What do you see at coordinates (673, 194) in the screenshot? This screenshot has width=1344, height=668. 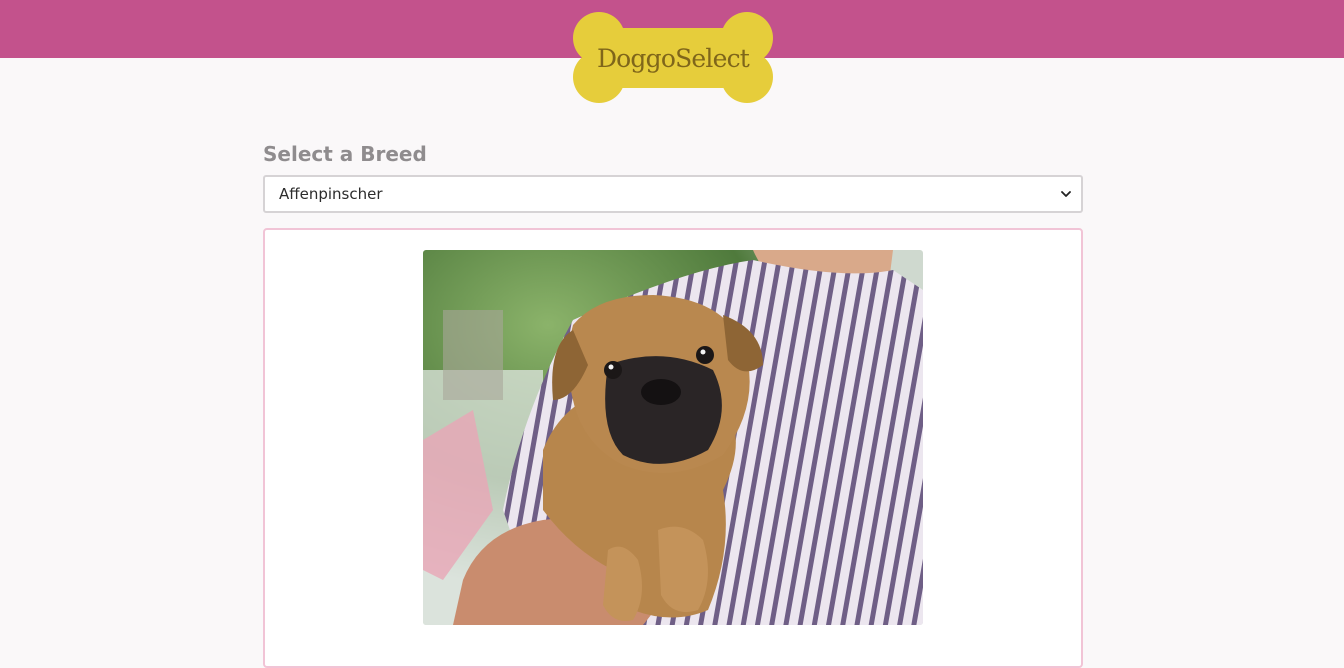 I see `breed-select: Affenpinscher` at bounding box center [673, 194].